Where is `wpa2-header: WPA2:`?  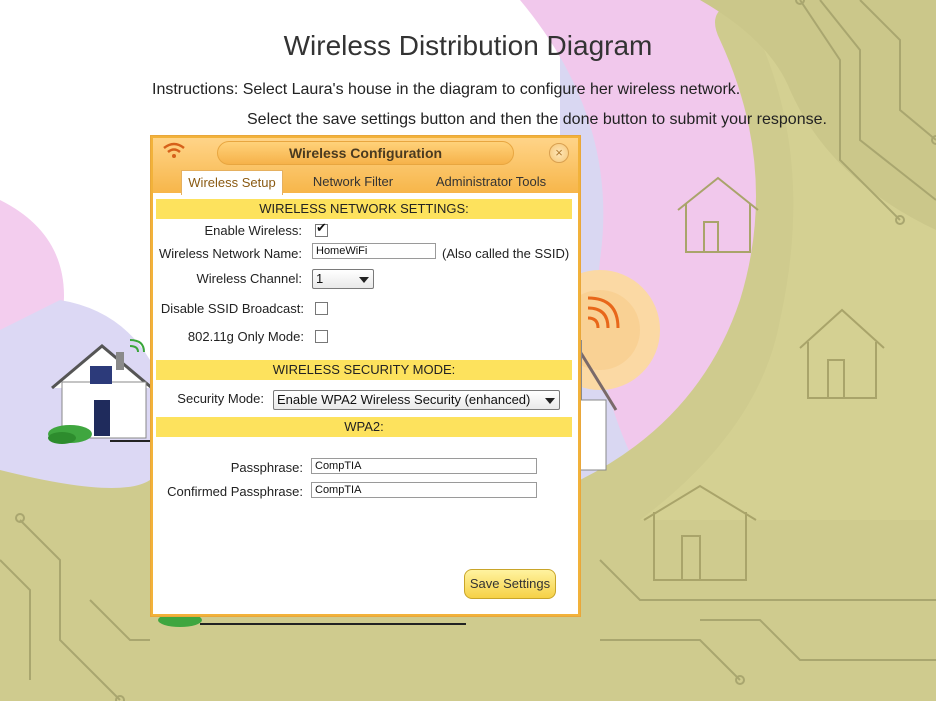
wpa2-header: WPA2: is located at coordinates (364, 427).